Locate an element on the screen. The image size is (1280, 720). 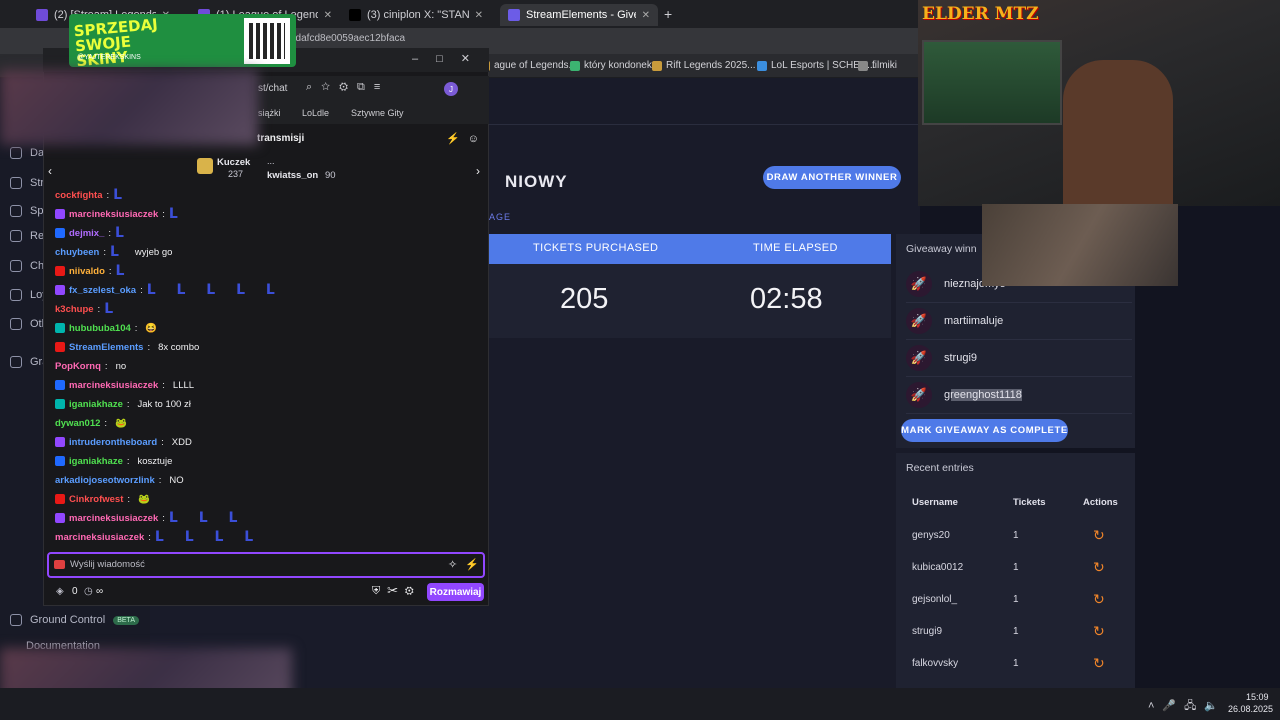
promo-banner: SPRZEDAJ SWOJE SKINY @YAJTEREKSKINS is located at coordinates (182, 40).